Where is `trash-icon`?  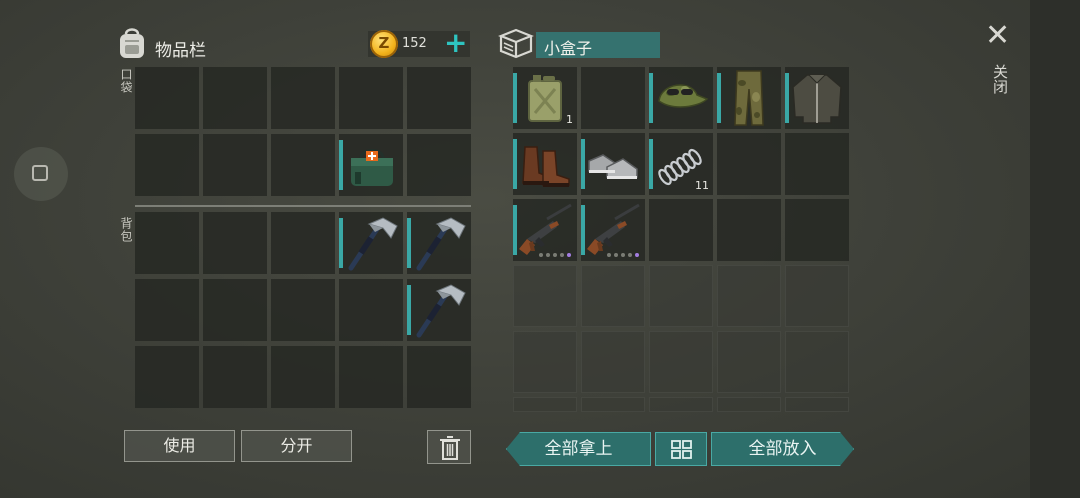 trash-icon is located at coordinates (450, 448).